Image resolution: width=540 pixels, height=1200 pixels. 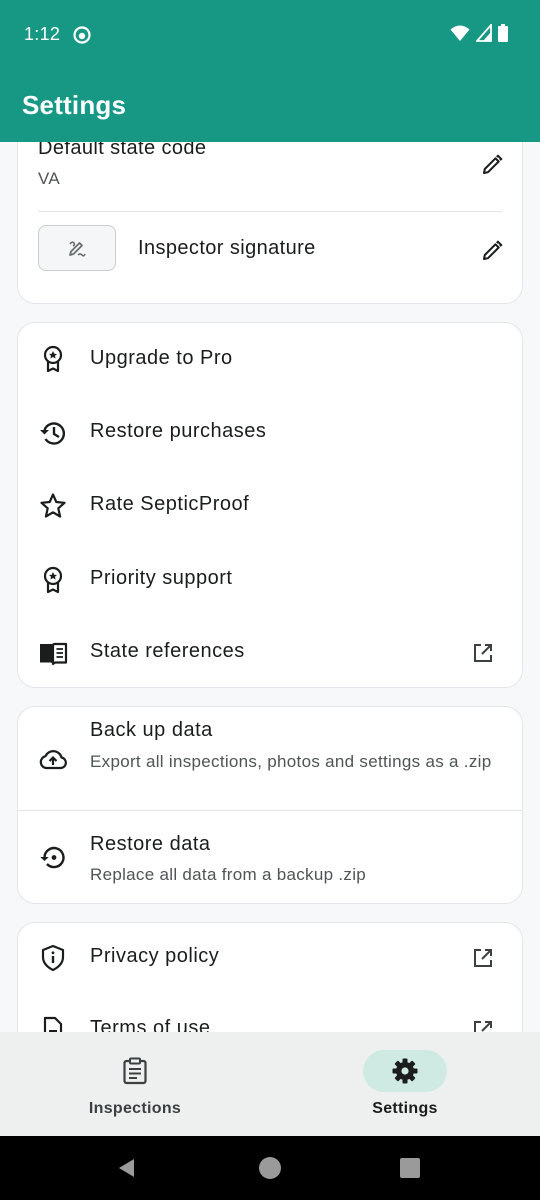 What do you see at coordinates (54, 654) in the screenshot?
I see `book-icon` at bounding box center [54, 654].